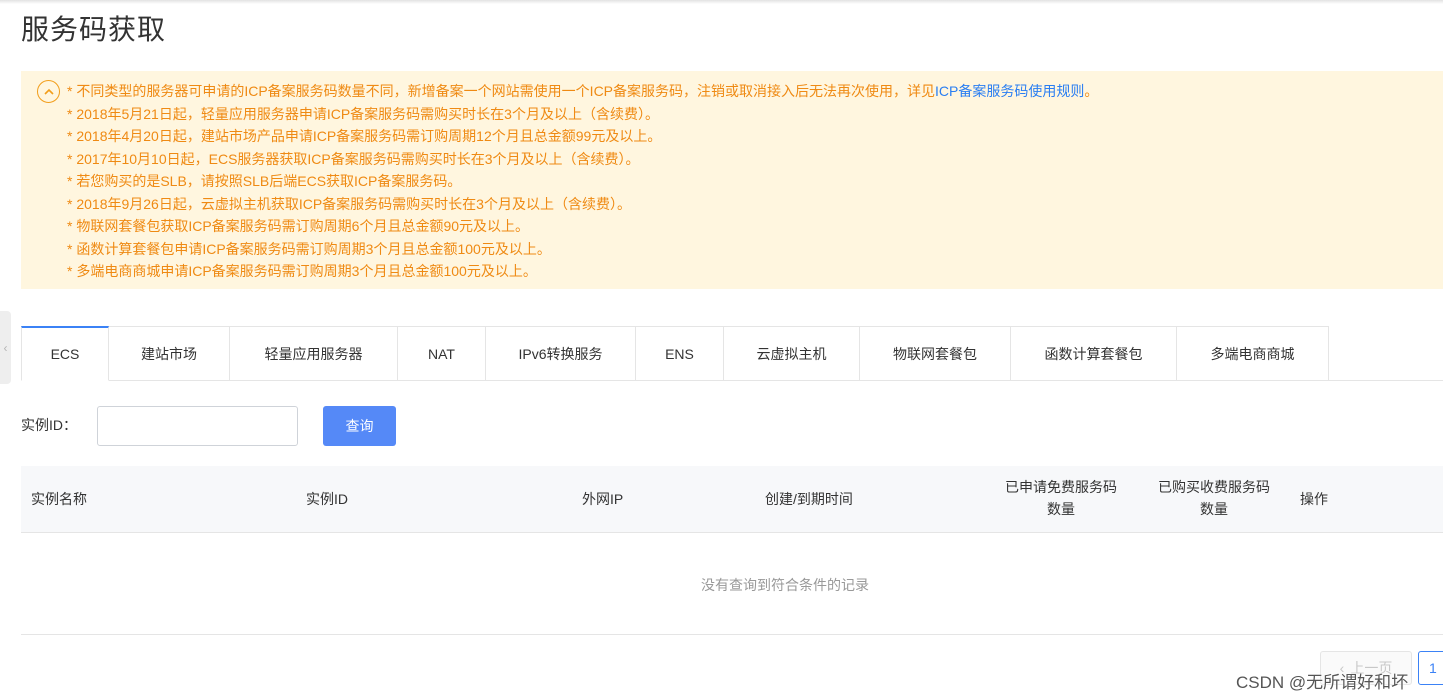 The height and width of the screenshot is (699, 1443). I want to click on collapse-chevron-up-icon, so click(48, 91).